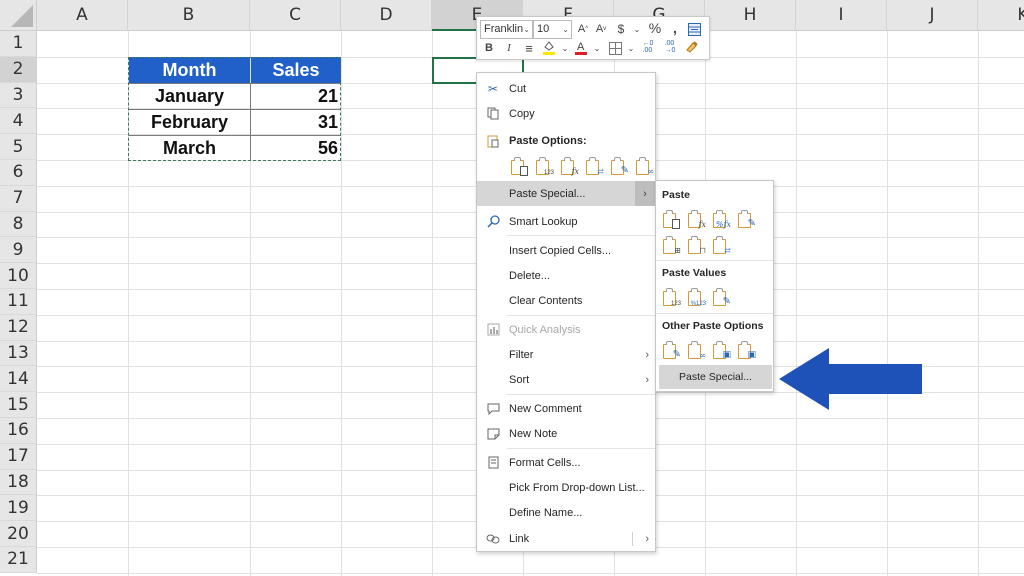 This screenshot has width=1024, height=576. I want to click on table-cell-month: January, so click(189, 96).